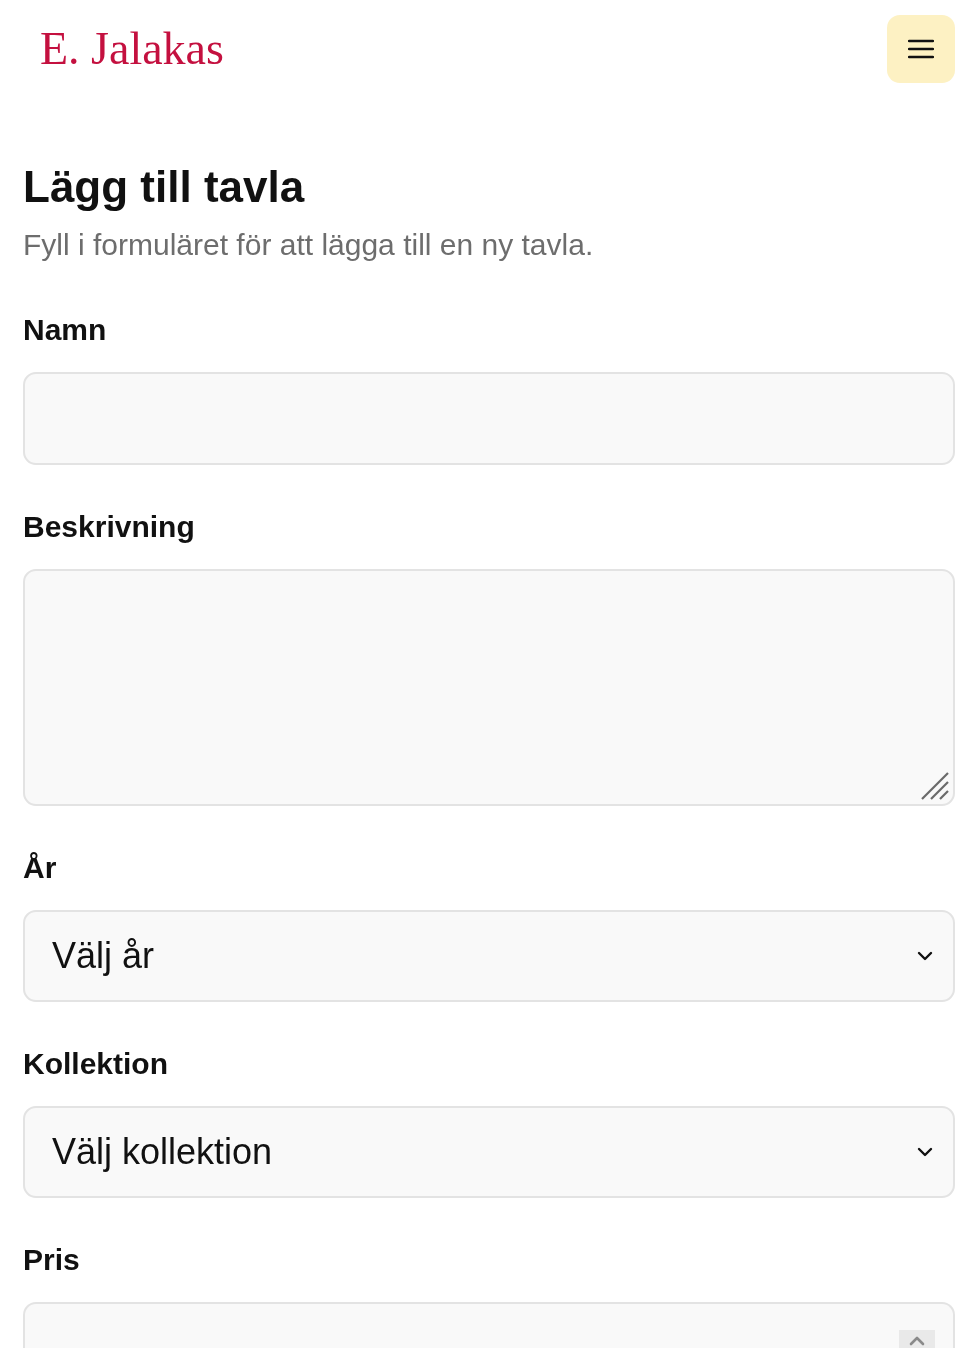 The height and width of the screenshot is (1348, 978). I want to click on menu-icon, so click(921, 49).